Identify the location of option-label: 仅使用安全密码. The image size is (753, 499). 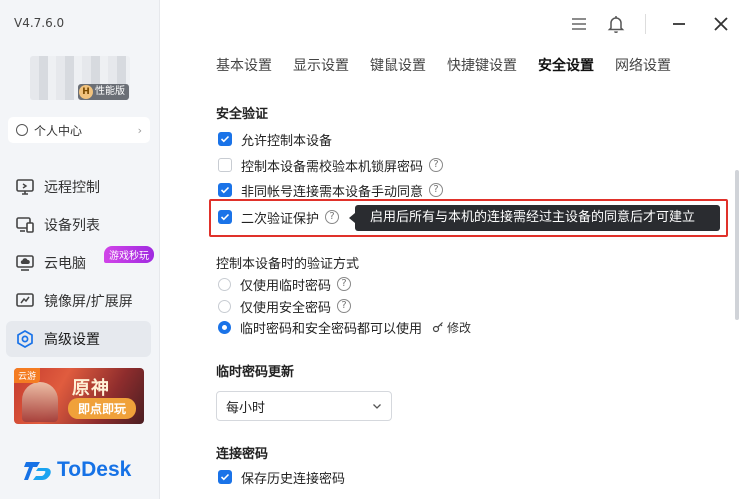
(286, 308).